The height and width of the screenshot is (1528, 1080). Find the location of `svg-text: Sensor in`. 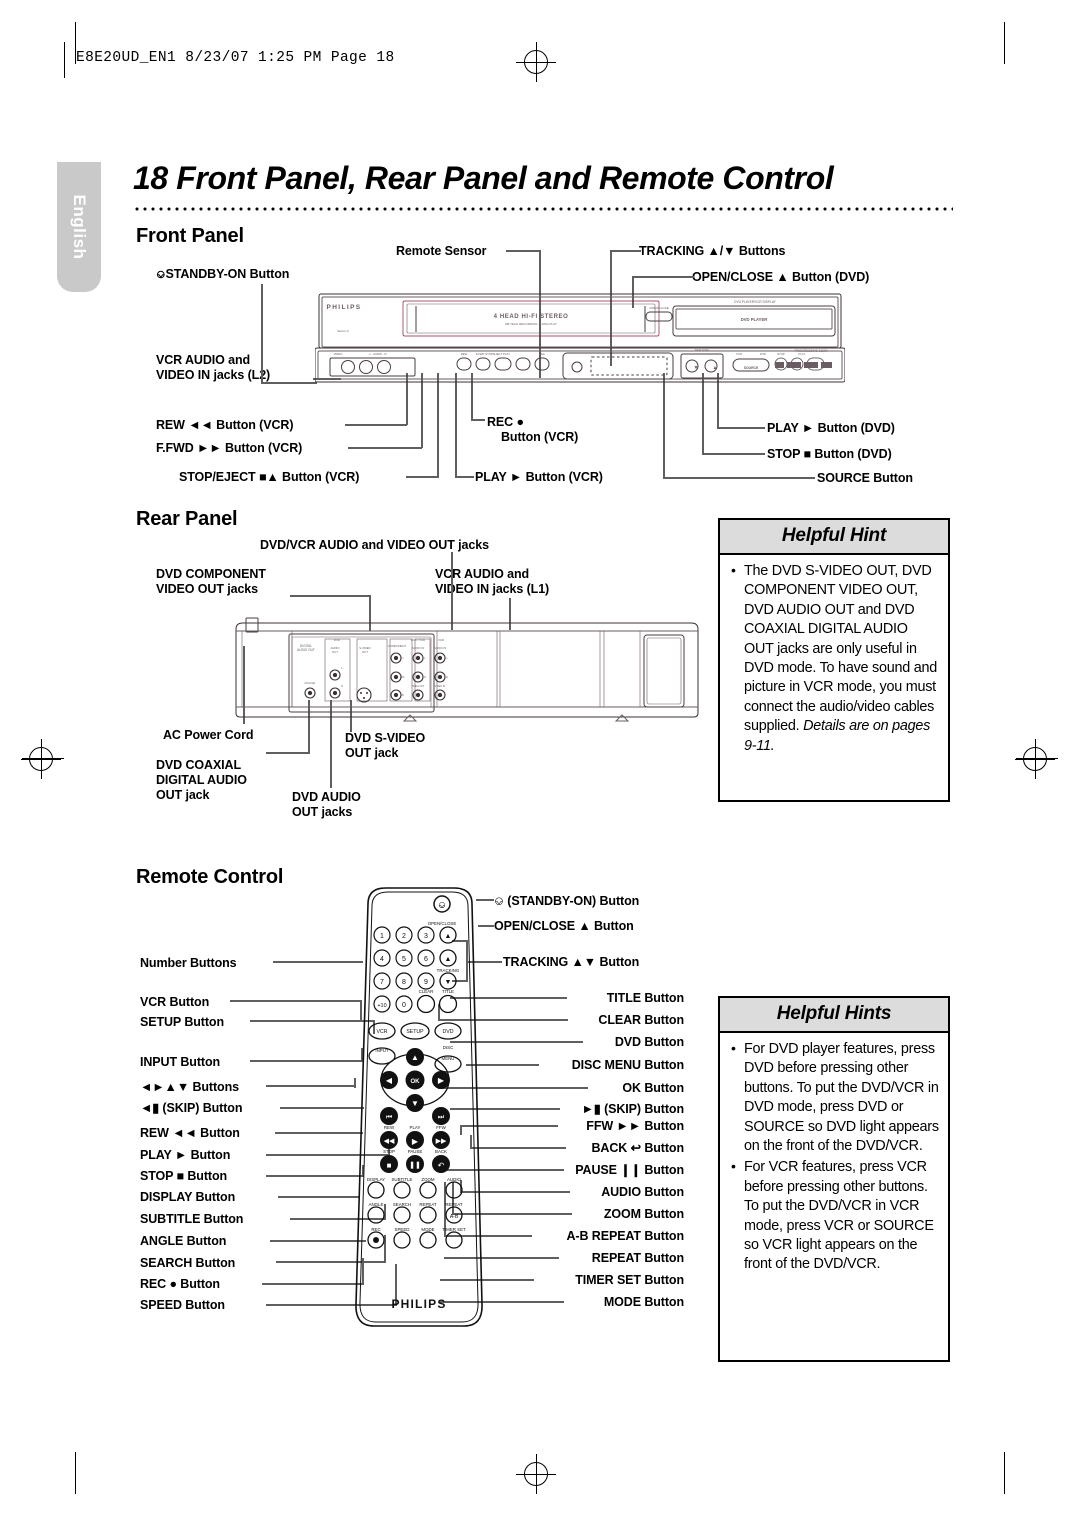

svg-text: Sensor in is located at coordinates (343, 331).